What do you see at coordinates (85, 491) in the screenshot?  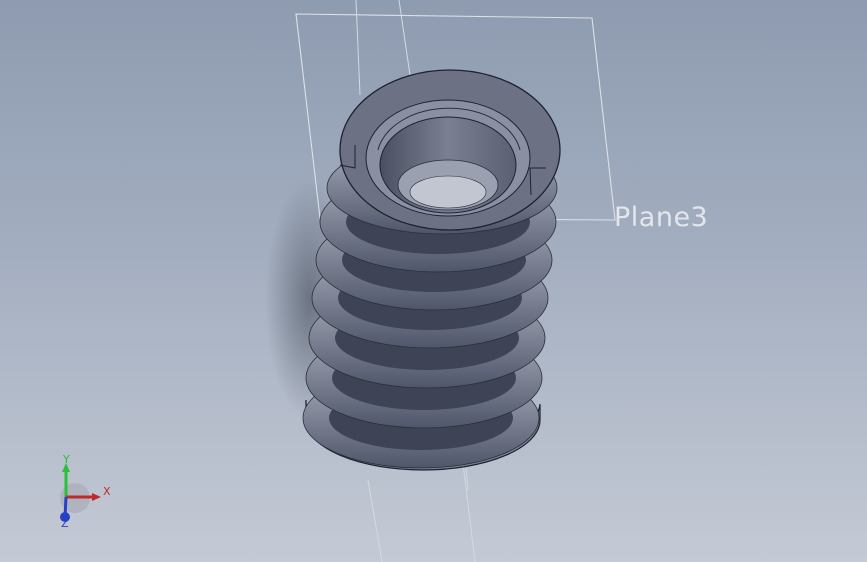 I see `reference-triad: Y X Z` at bounding box center [85, 491].